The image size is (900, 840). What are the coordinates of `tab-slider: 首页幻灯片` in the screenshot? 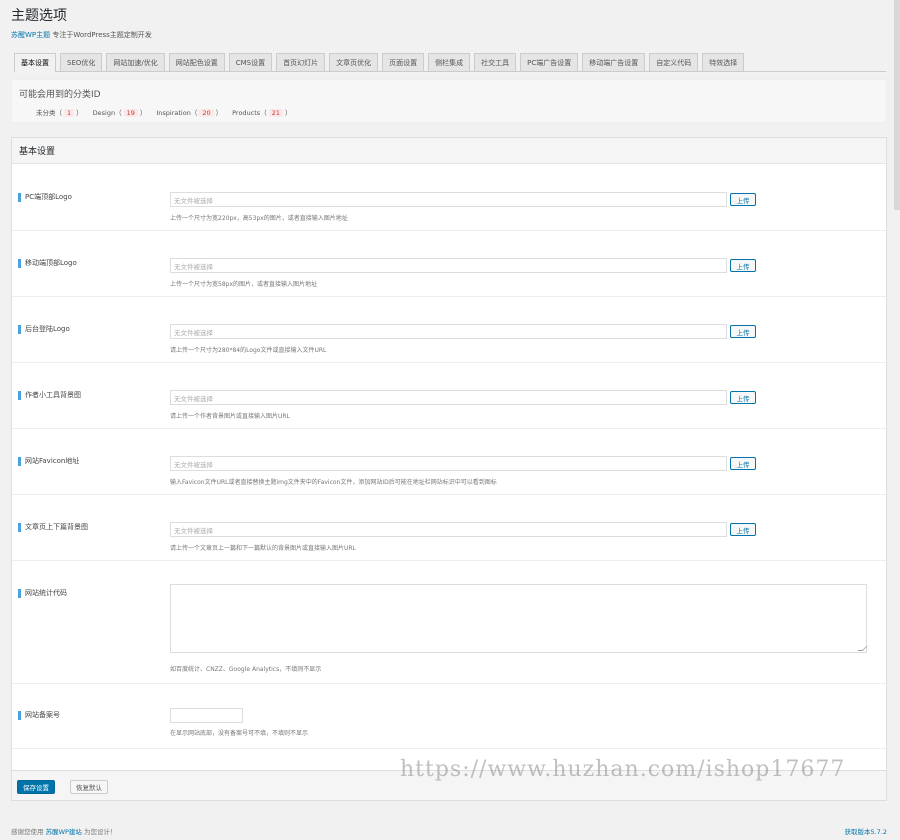 It's located at (301, 62).